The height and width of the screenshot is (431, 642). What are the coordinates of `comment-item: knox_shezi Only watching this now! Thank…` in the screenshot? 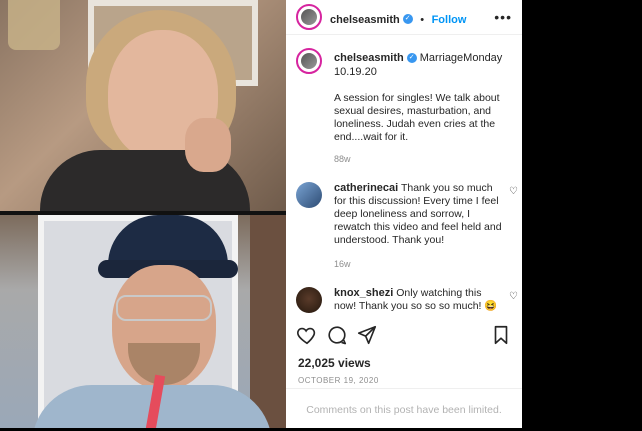 It's located at (419, 300).